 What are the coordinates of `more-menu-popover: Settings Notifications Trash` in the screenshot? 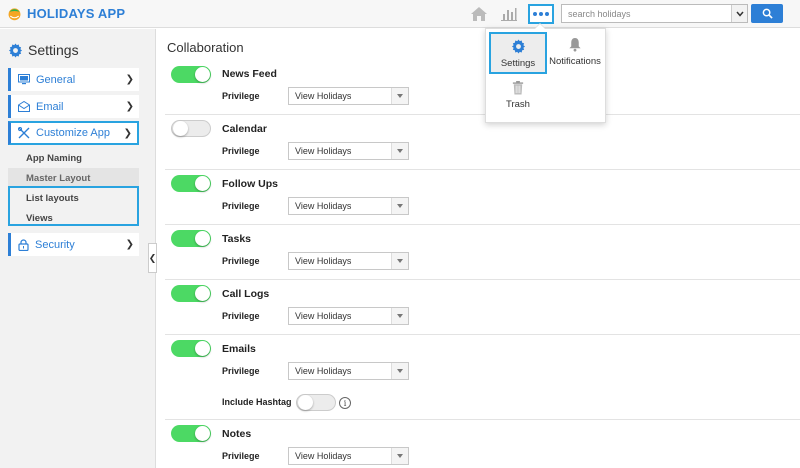 It's located at (545, 75).